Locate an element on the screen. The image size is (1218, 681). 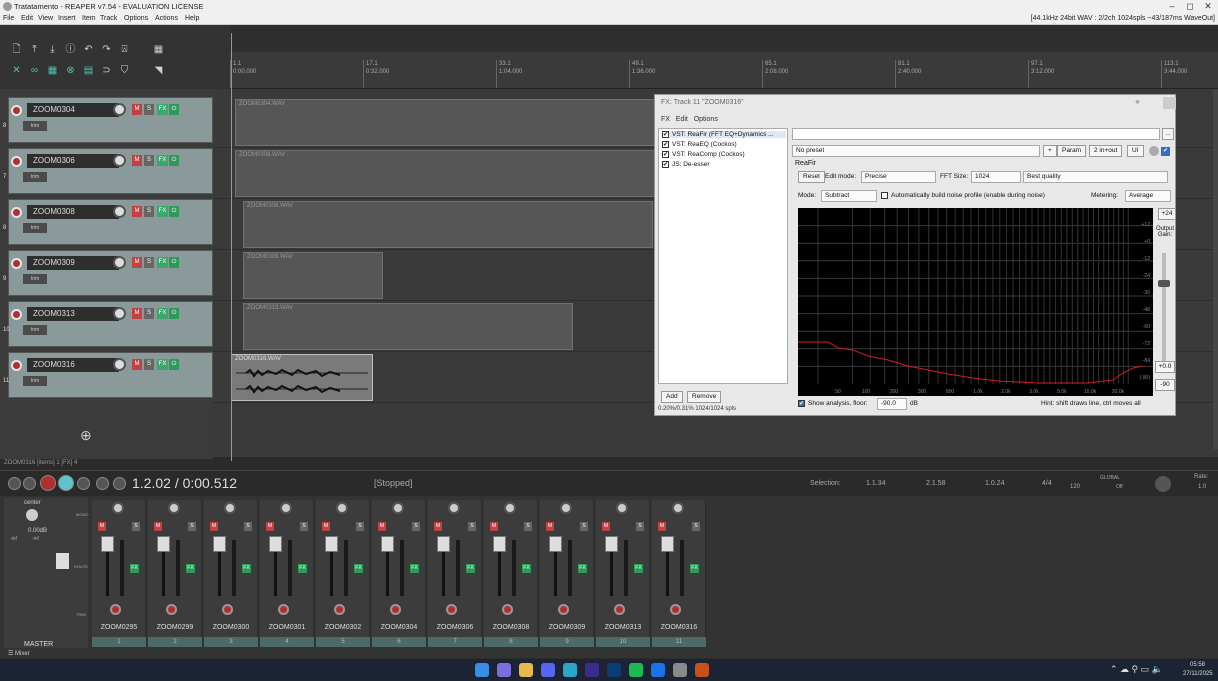
minimize-button: – is located at coordinates (1172, 6).